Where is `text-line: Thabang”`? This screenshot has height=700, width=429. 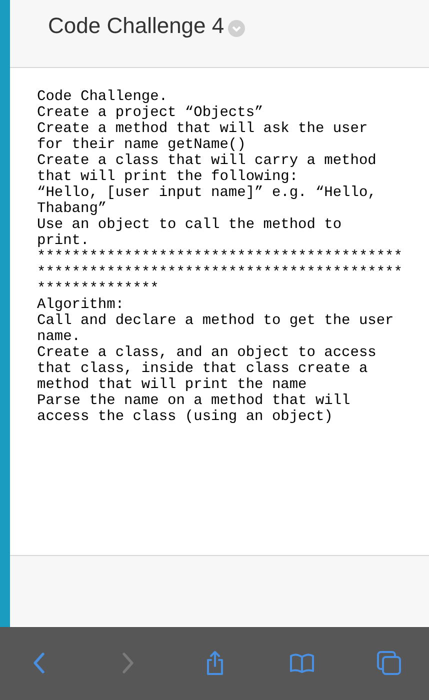 text-line: Thabang” is located at coordinates (72, 209).